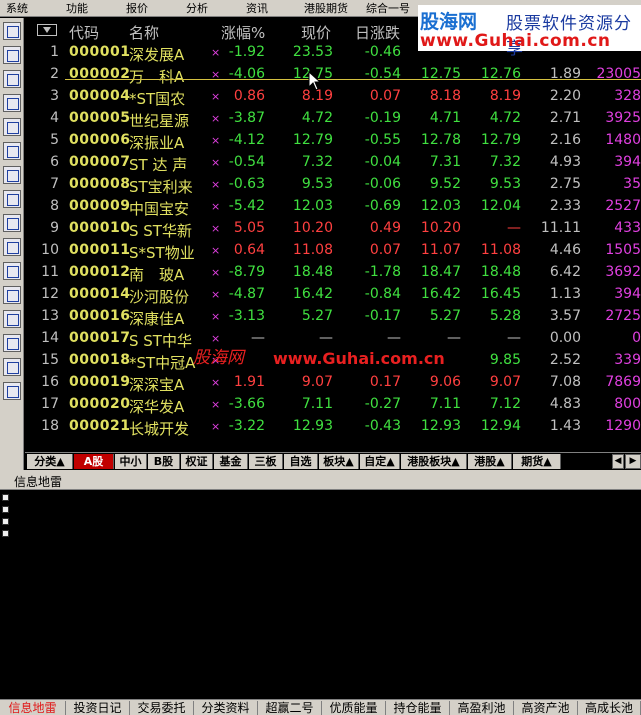 This screenshot has width=641, height=715. What do you see at coordinates (266, 461) in the screenshot?
I see `market-tab: 三板` at bounding box center [266, 461].